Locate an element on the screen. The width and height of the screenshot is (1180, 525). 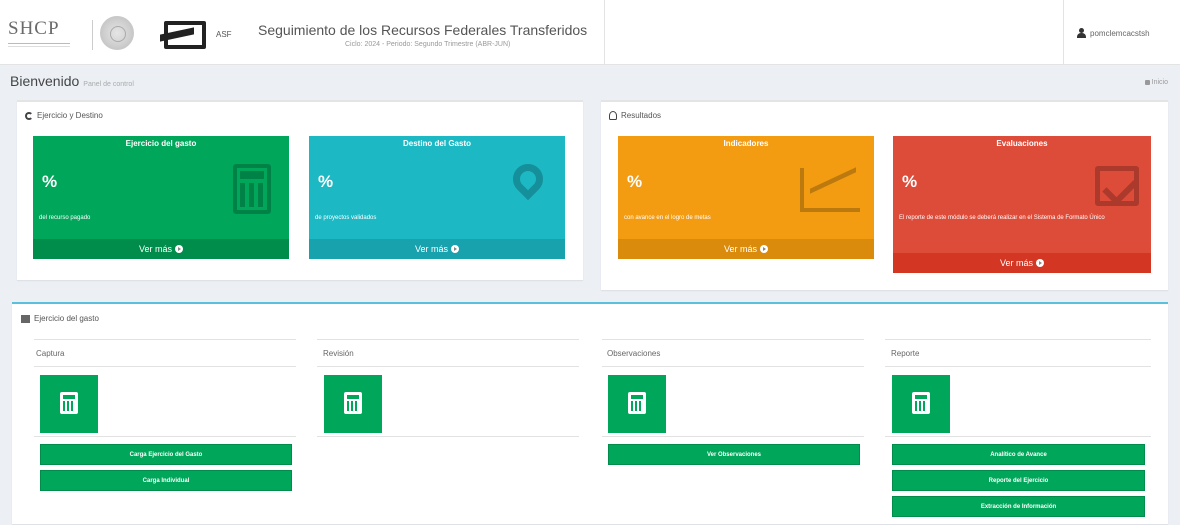
ejercicio-destino-header: Ejercicio y Destino is located at coordinates (64, 115).